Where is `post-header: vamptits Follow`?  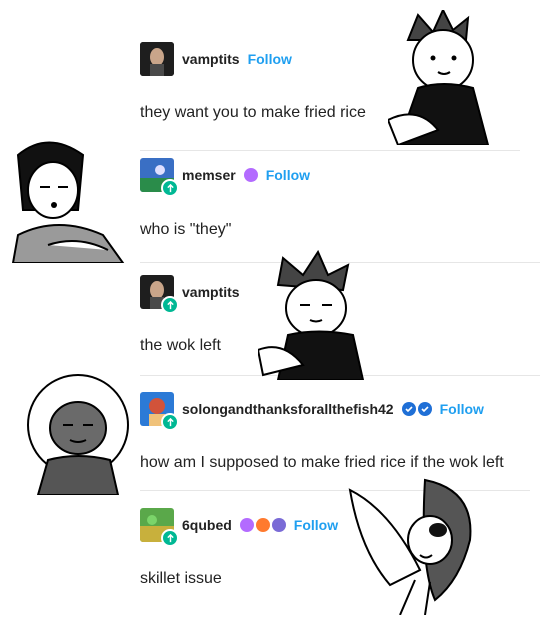 post-header: vamptits Follow is located at coordinates (216, 59).